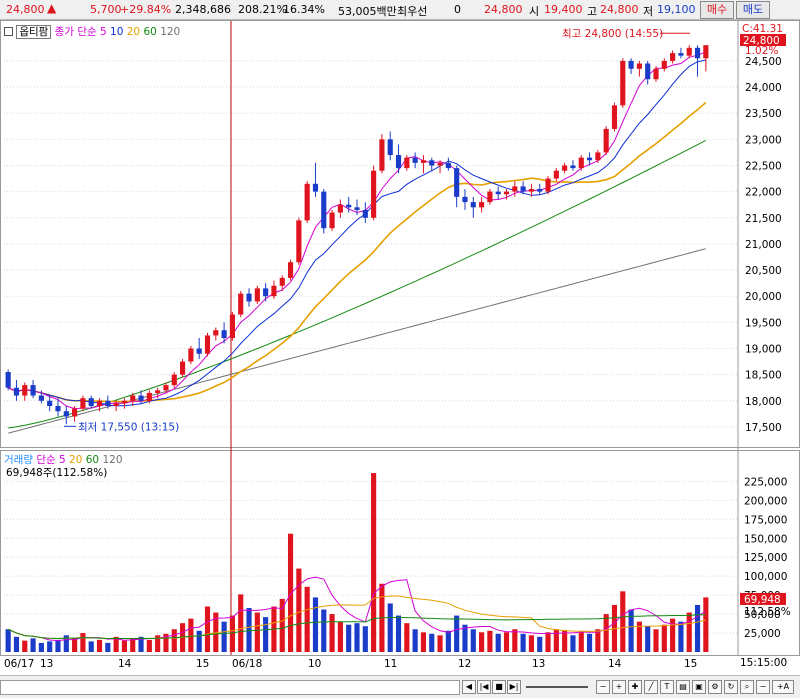 The image size is (800, 698). What do you see at coordinates (715, 687) in the screenshot?
I see `settings-icon: ⚙` at bounding box center [715, 687].